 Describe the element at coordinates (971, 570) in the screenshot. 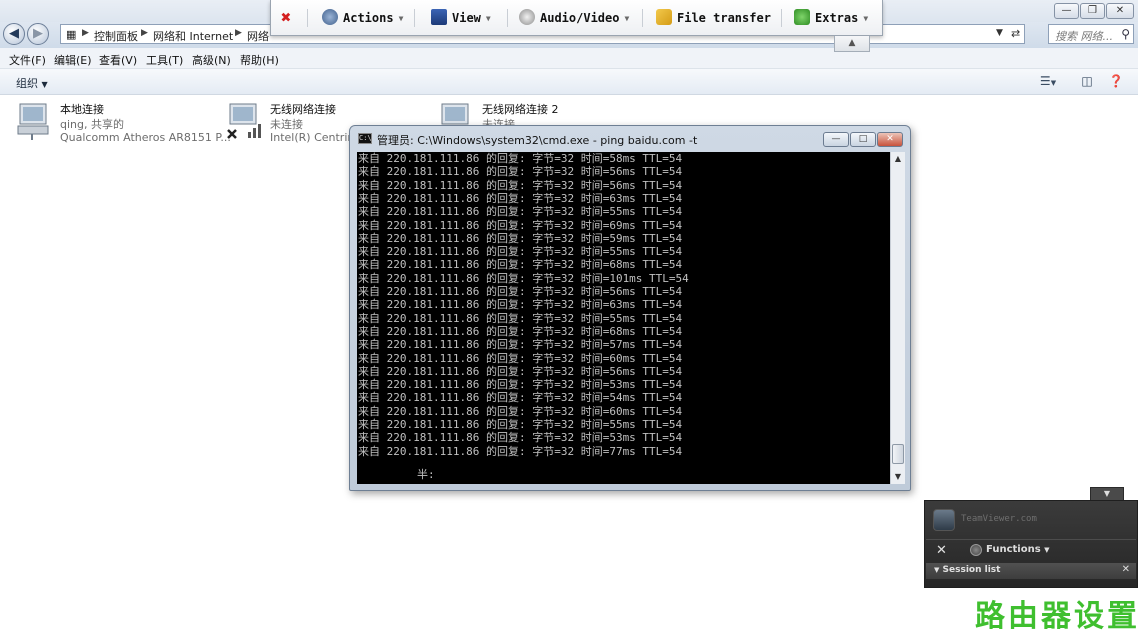

I see `session-list-text: Session list` at that location.